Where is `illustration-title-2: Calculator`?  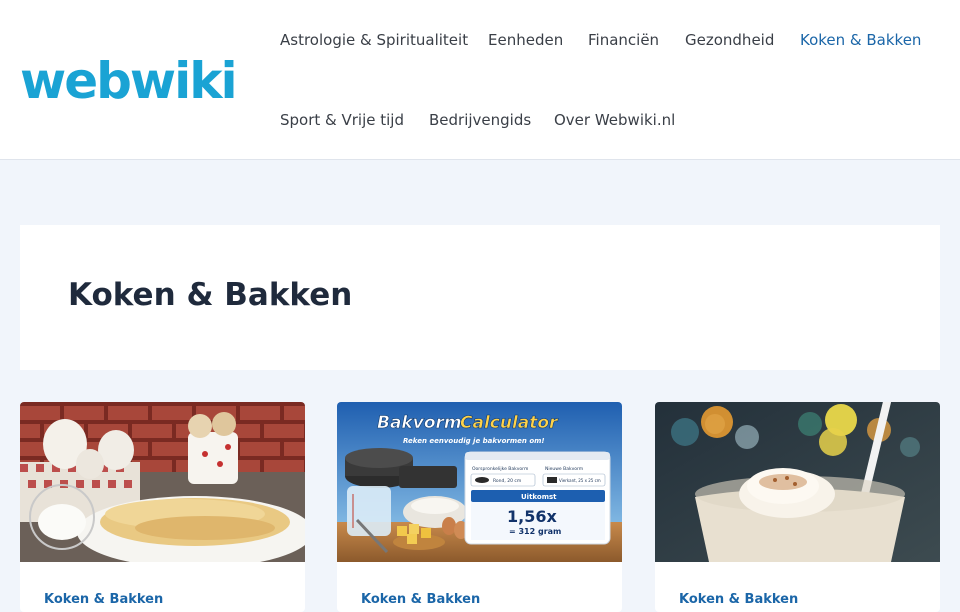 illustration-title-2: Calculator is located at coordinates (509, 423).